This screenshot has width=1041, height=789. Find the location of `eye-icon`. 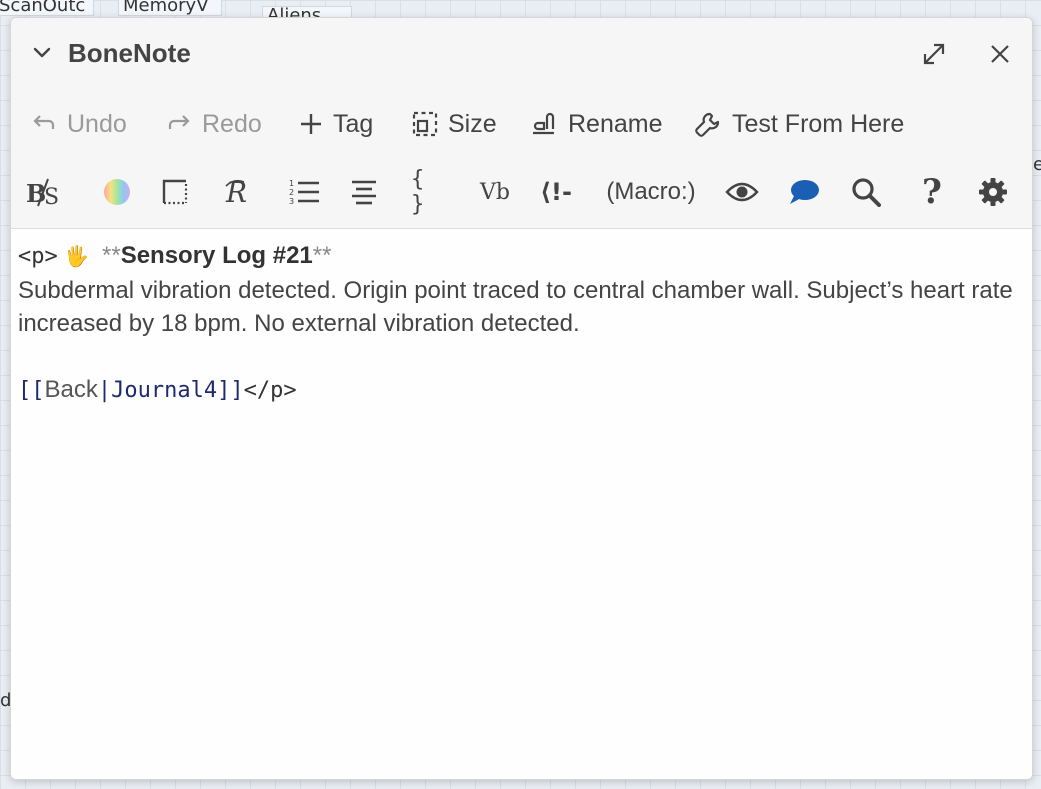

eye-icon is located at coordinates (742, 192).